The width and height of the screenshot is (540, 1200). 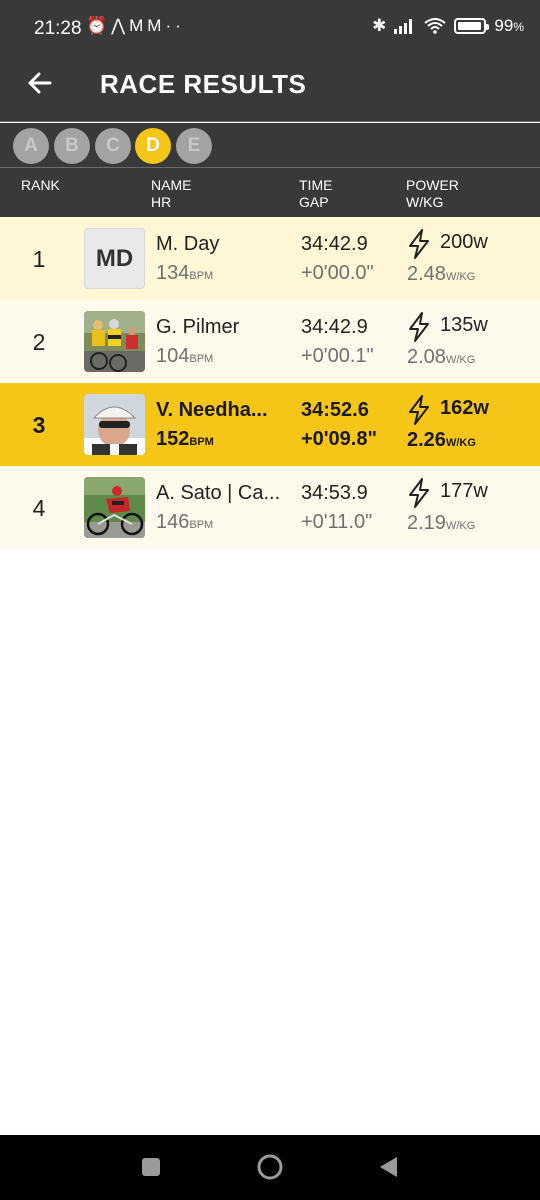 What do you see at coordinates (39, 342) in the screenshot?
I see `rank-cell: 2` at bounding box center [39, 342].